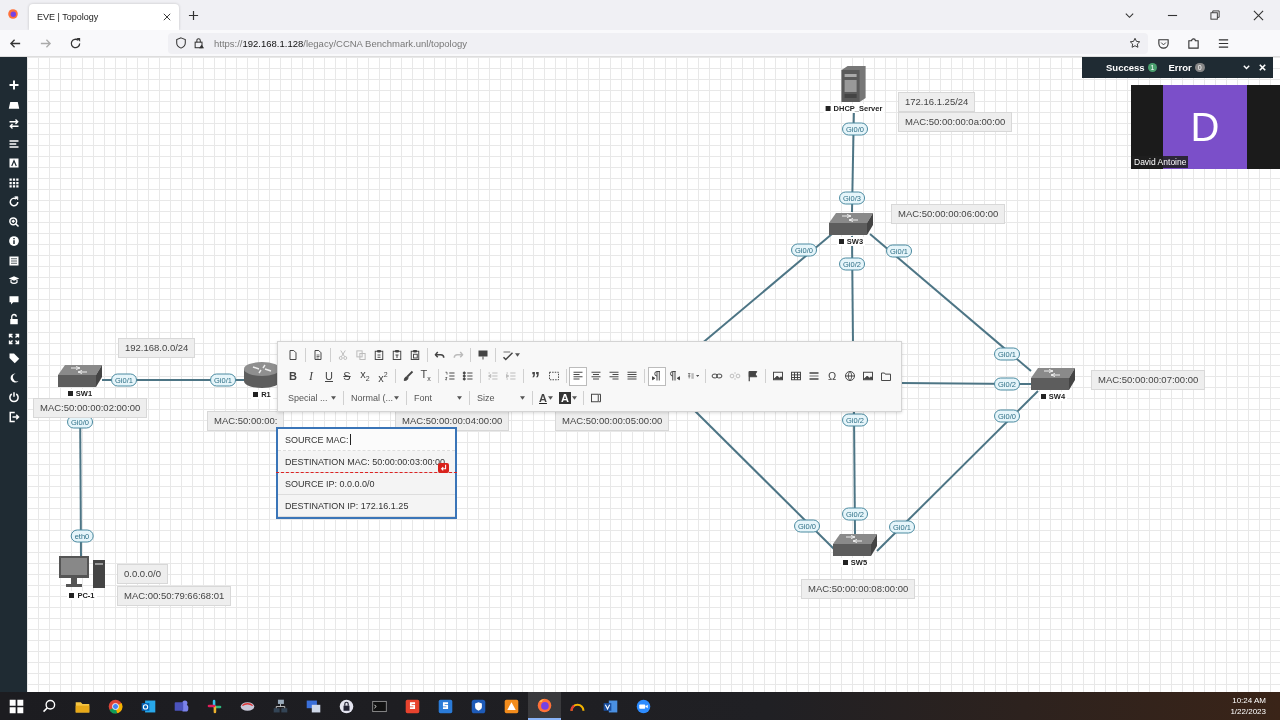 The image size is (1280, 720). What do you see at coordinates (735, 376) in the screenshot?
I see `unlink-icon` at bounding box center [735, 376].